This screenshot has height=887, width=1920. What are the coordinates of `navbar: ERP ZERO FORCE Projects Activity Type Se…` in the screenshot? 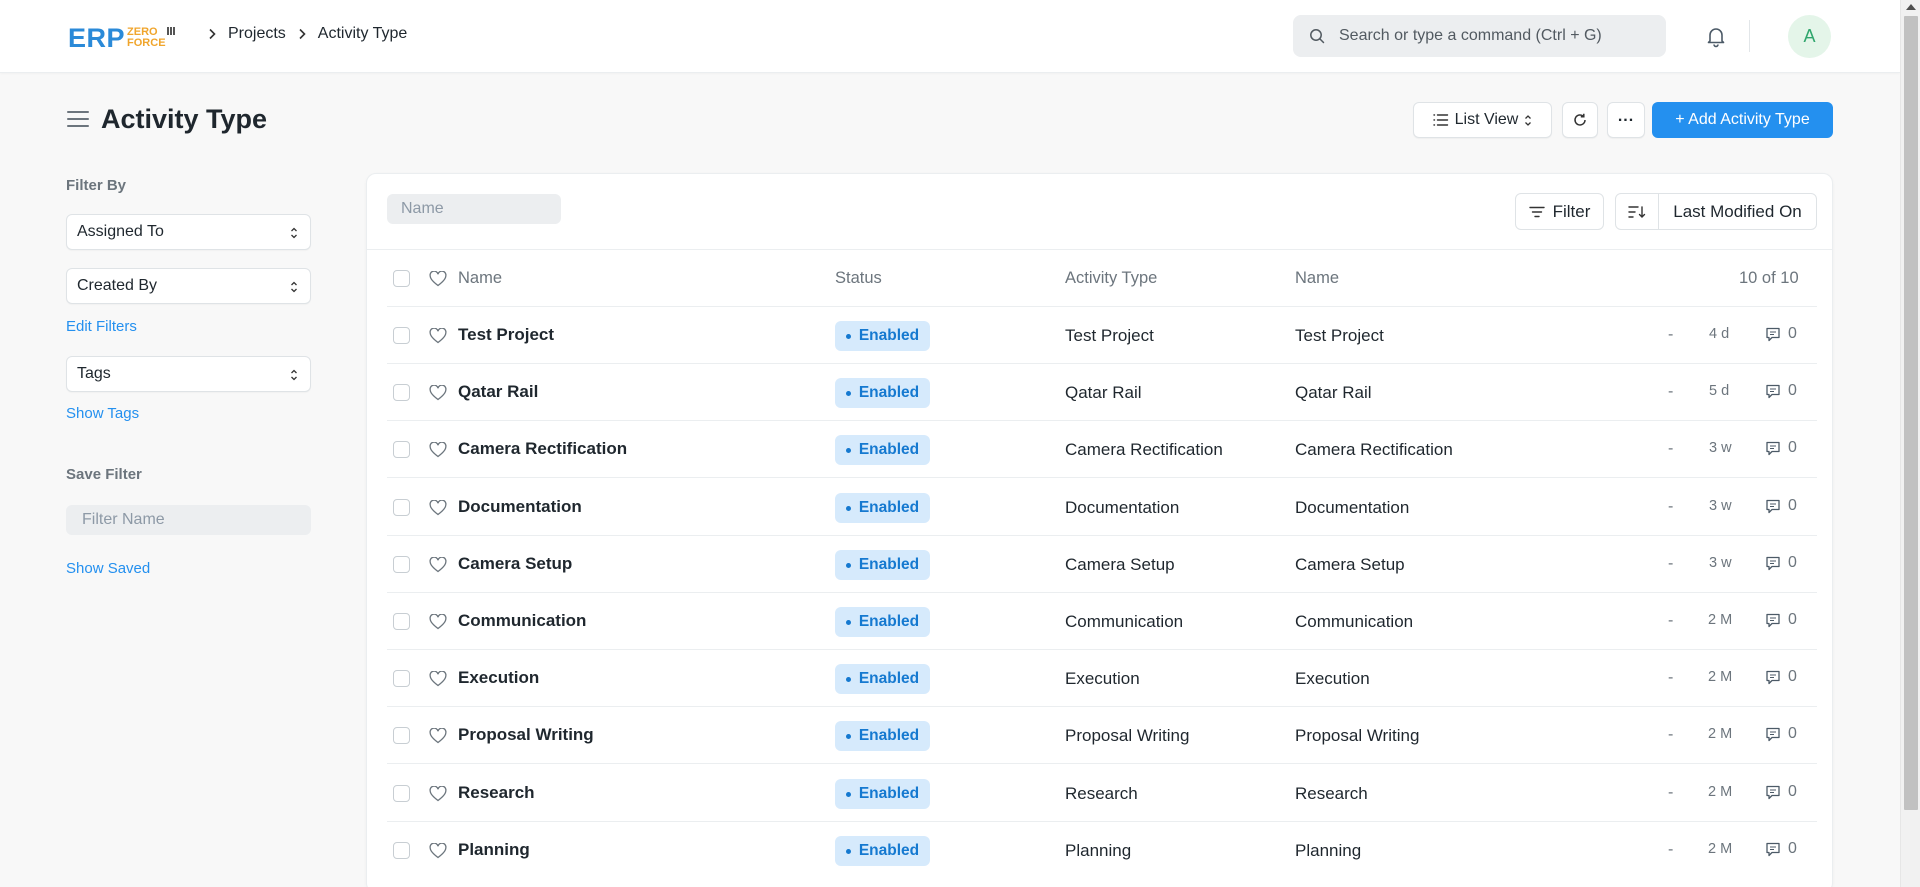 It's located at (950, 36).